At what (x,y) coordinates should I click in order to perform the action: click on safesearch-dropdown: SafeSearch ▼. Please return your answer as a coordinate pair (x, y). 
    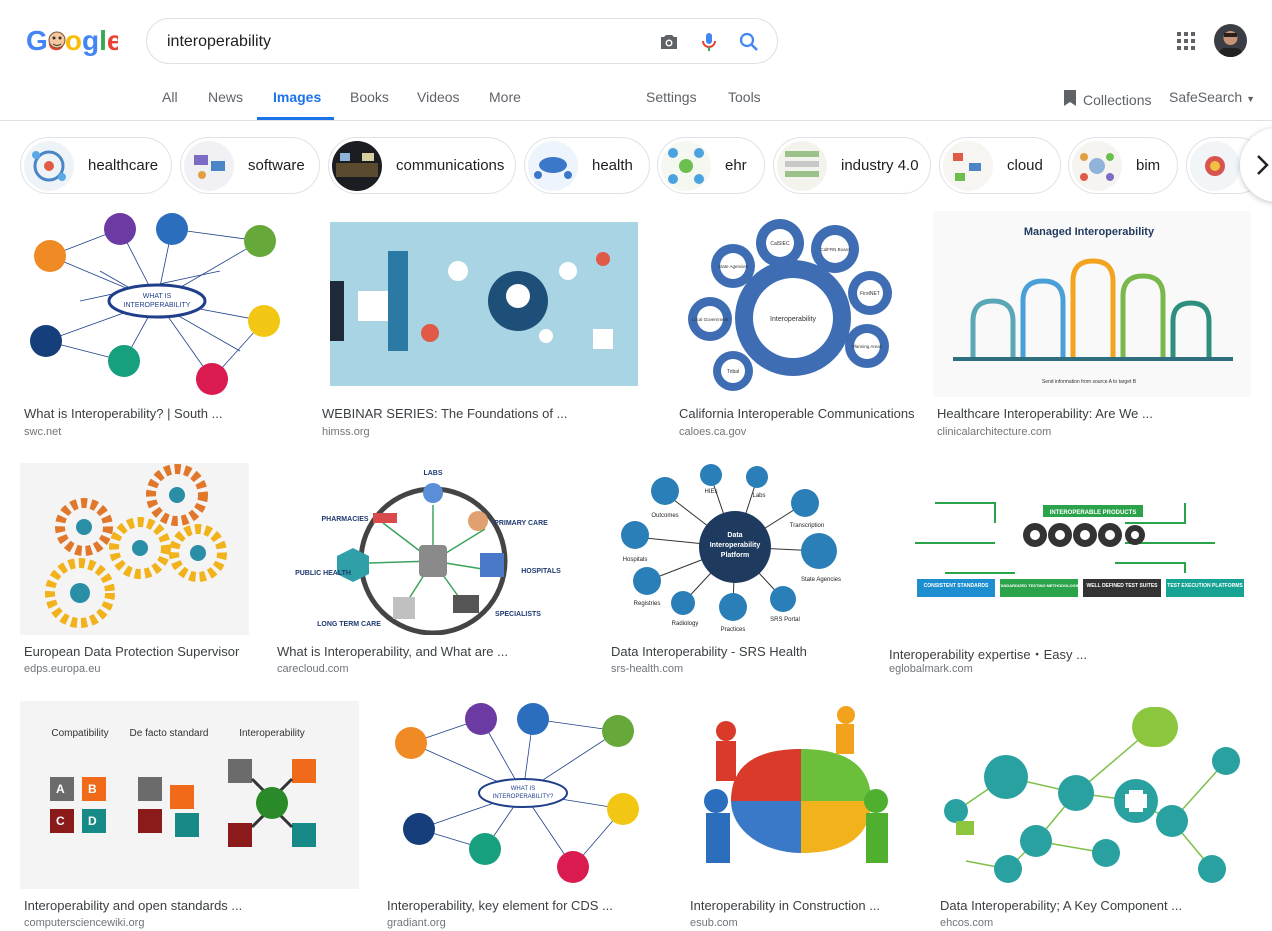
    Looking at the image, I should click on (1212, 97).